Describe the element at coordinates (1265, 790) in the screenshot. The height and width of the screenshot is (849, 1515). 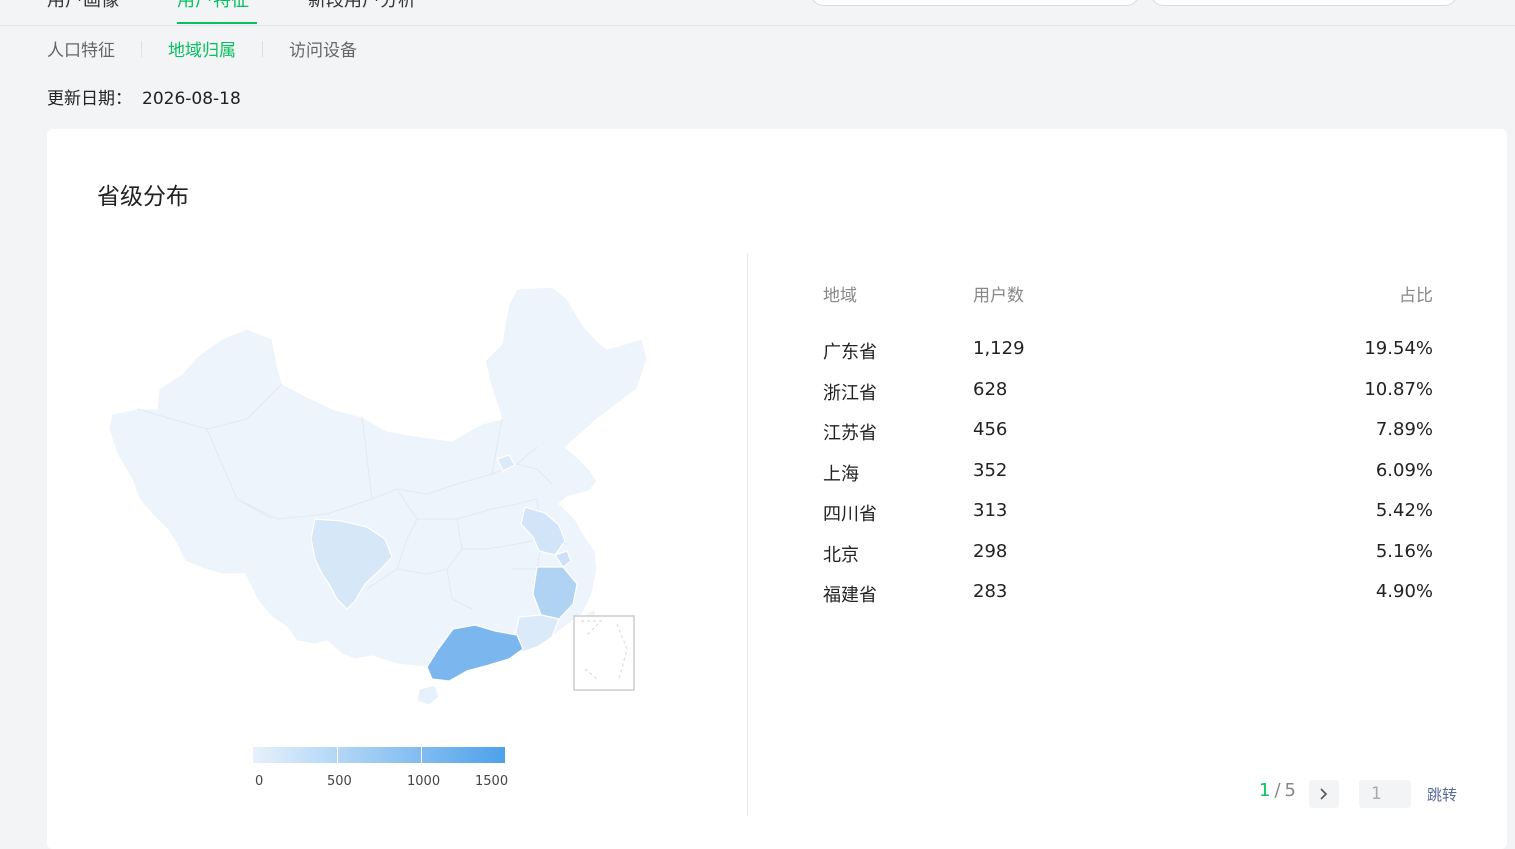
I see `current-page: 1` at that location.